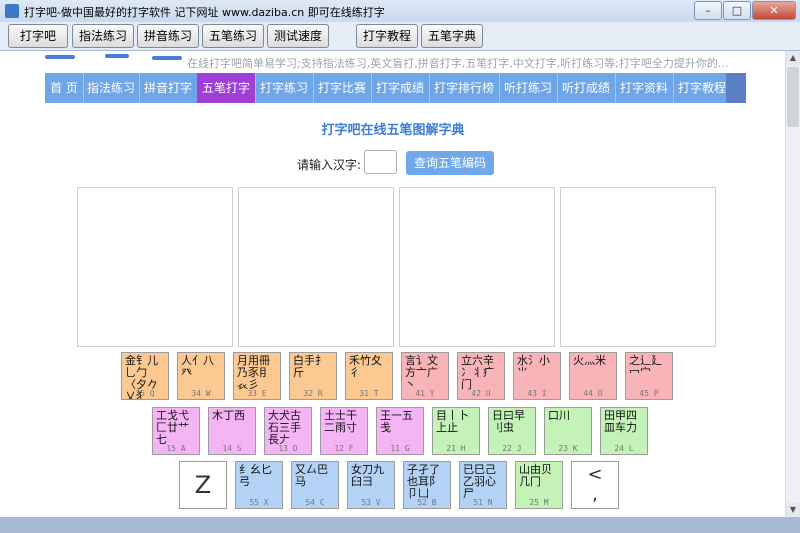 The height and width of the screenshot is (533, 800). I want to click on key-code: 54 C, so click(315, 502).